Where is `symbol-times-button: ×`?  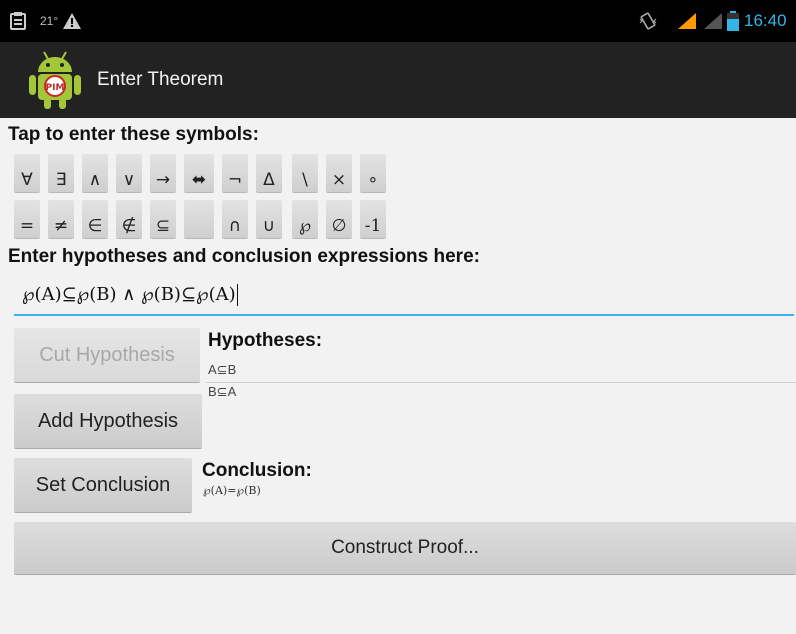 symbol-times-button: × is located at coordinates (339, 173).